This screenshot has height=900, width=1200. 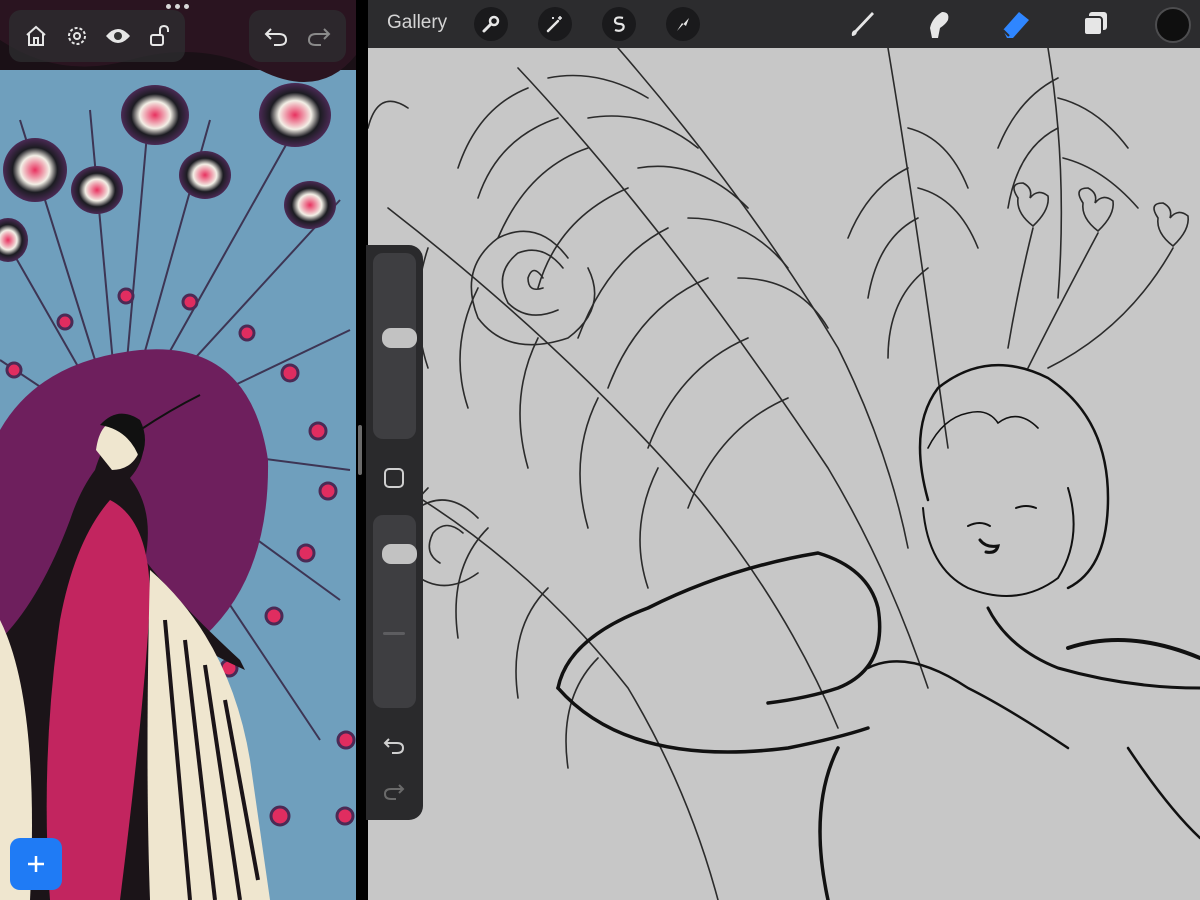 I want to click on paint-tool-button, so click(x=862, y=24).